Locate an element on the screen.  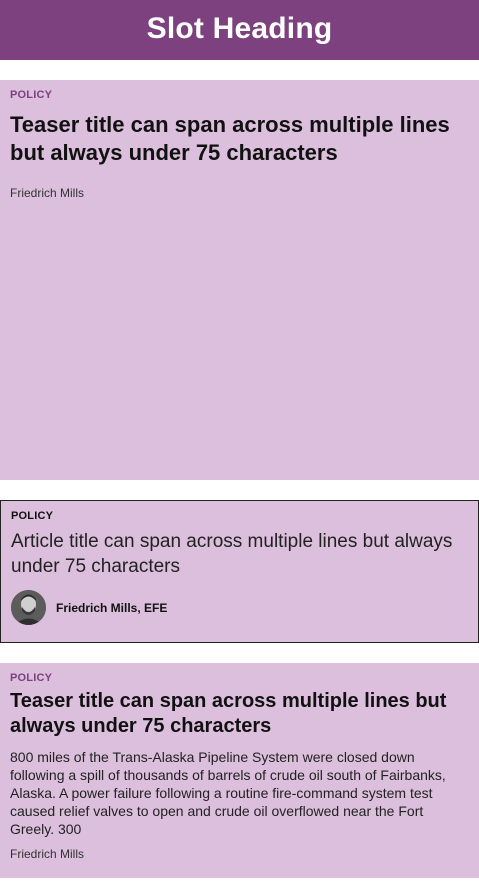
author-avatar is located at coordinates (28, 607).